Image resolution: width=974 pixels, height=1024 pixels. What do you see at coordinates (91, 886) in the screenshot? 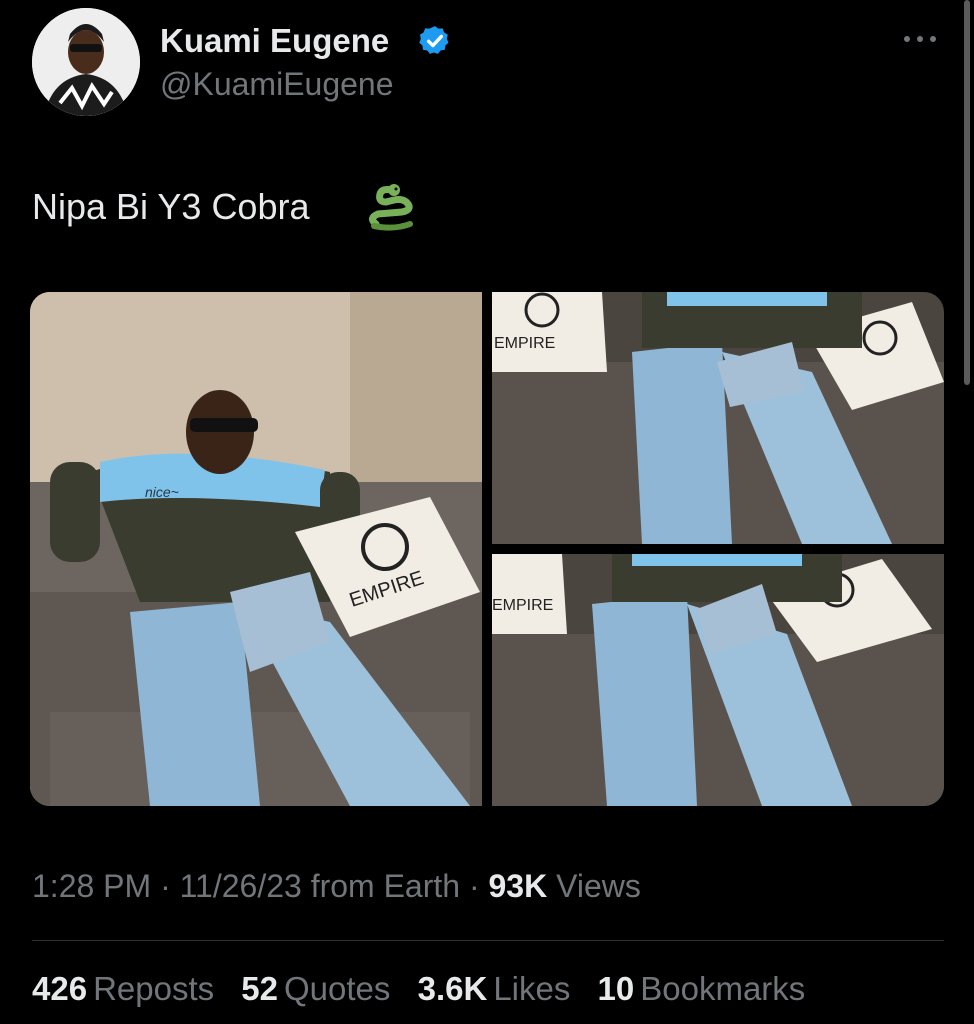
I see `tweet-time: 1:28 PM` at bounding box center [91, 886].